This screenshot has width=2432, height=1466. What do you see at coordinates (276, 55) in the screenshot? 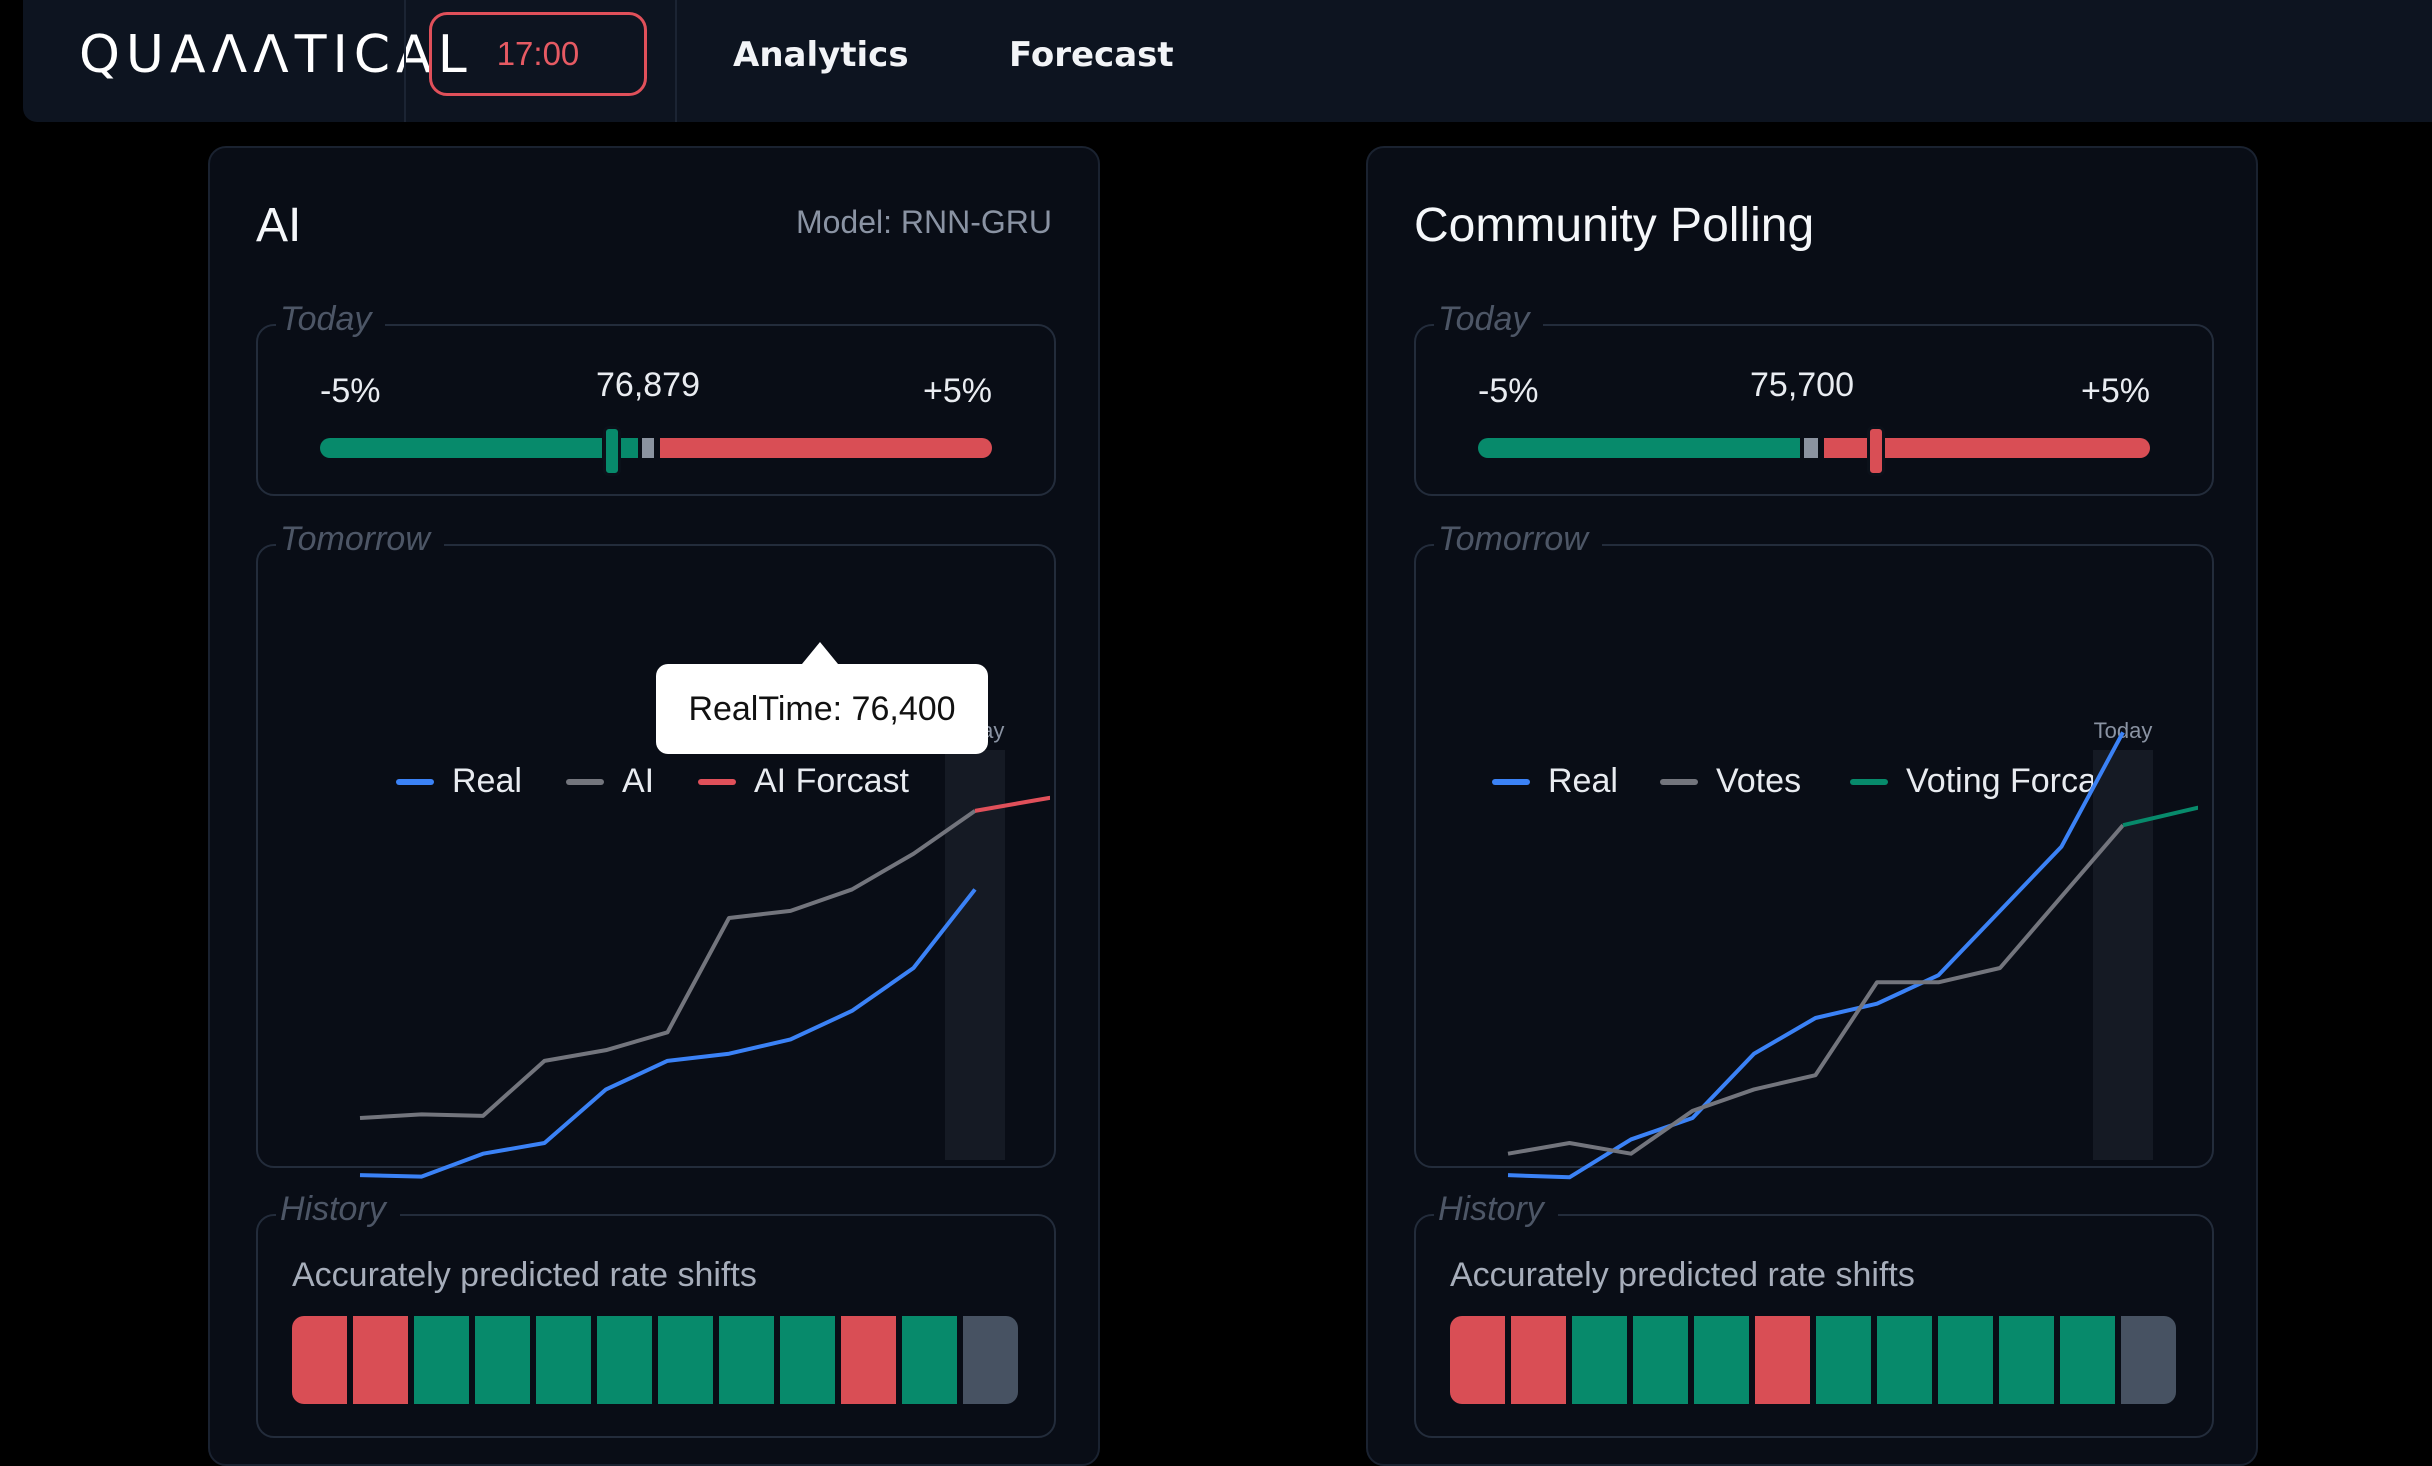
I see `app-logo: QUAΛΛTICAL` at bounding box center [276, 55].